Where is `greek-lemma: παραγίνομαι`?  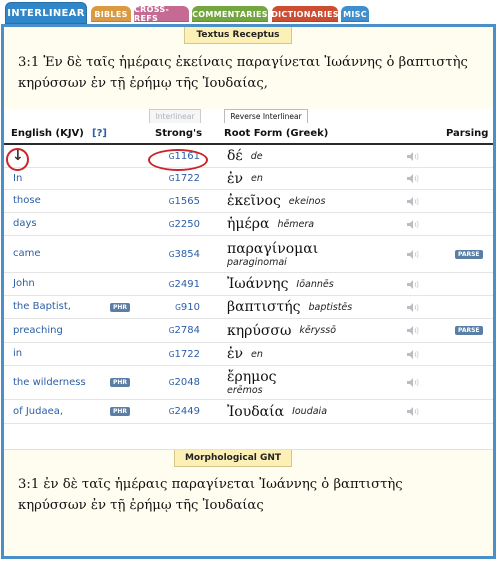
greek-lemma: παραγίνομαι is located at coordinates (273, 248).